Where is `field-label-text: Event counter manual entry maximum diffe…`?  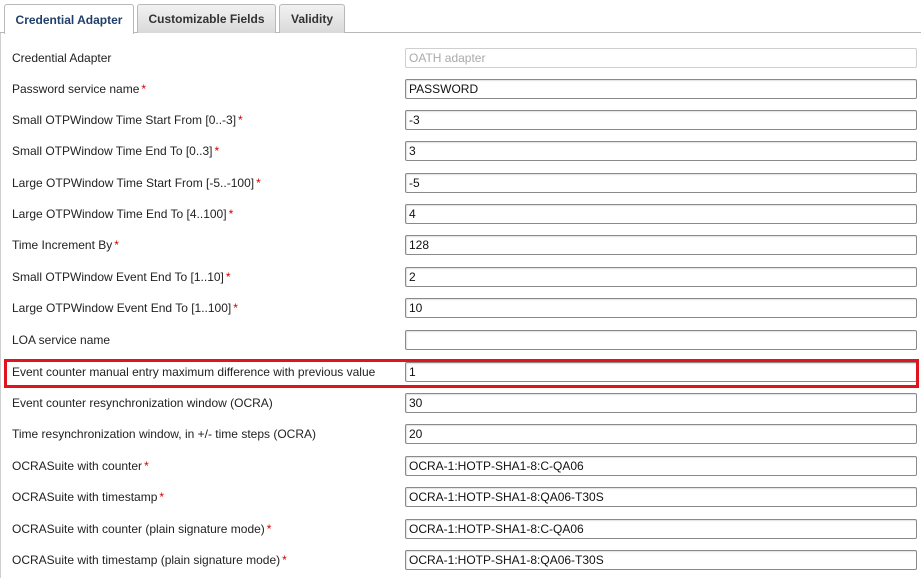
field-label-text: Event counter manual entry maximum diffe… is located at coordinates (194, 372).